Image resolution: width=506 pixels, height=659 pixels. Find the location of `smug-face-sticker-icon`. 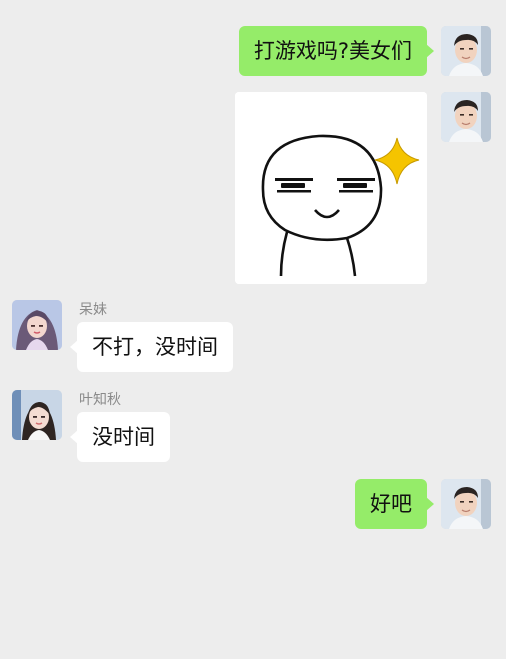

smug-face-sticker-icon is located at coordinates (331, 188).